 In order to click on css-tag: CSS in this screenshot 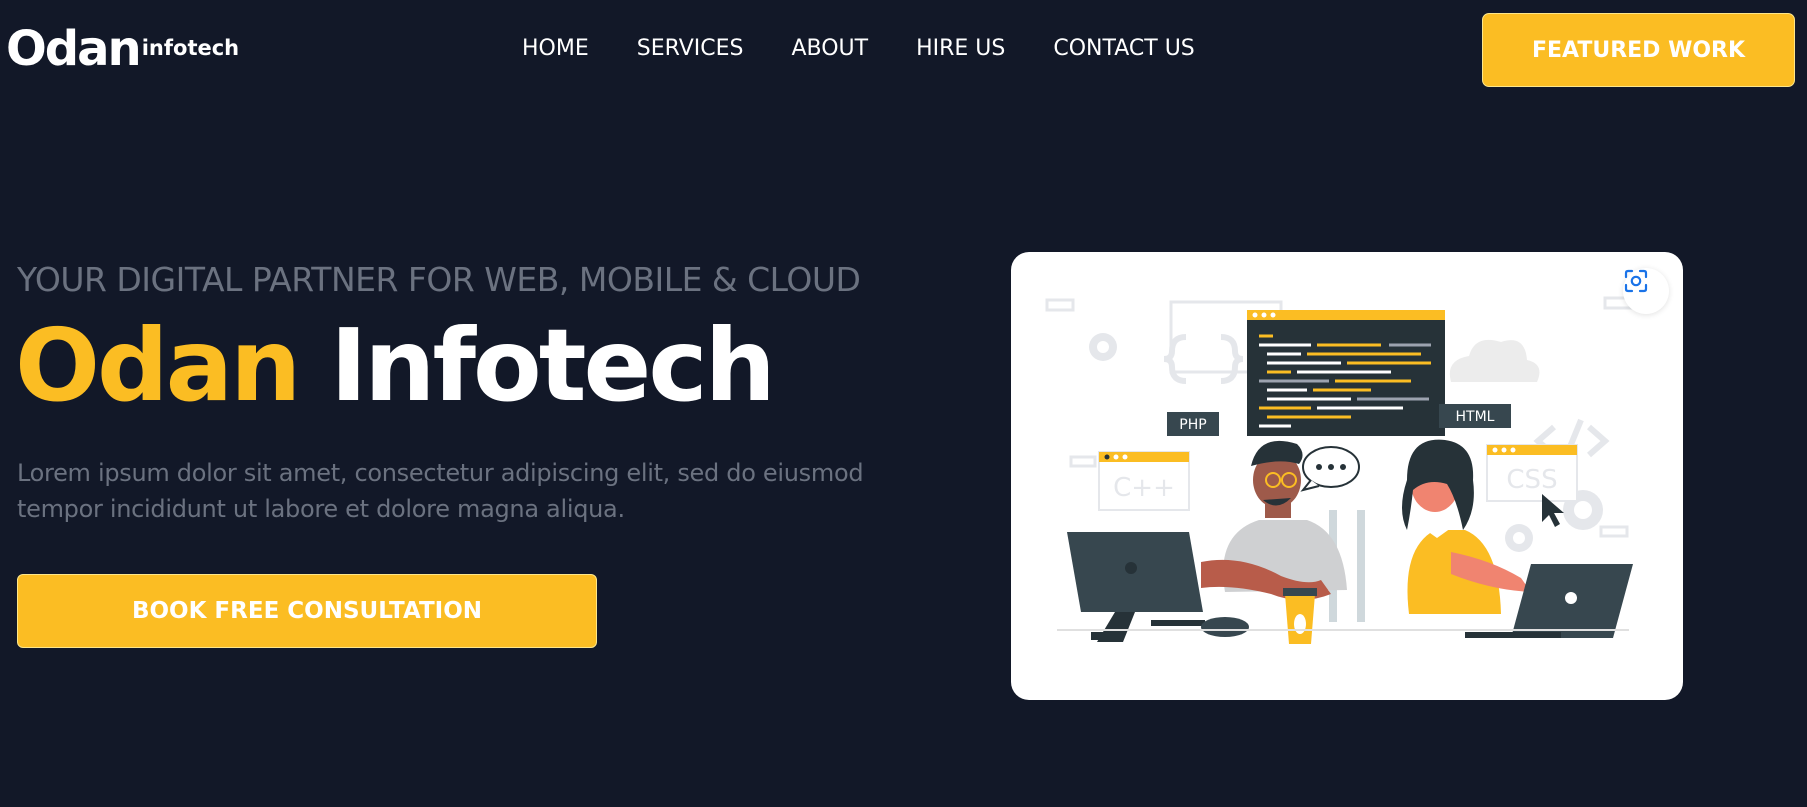, I will do `click(1531, 480)`.